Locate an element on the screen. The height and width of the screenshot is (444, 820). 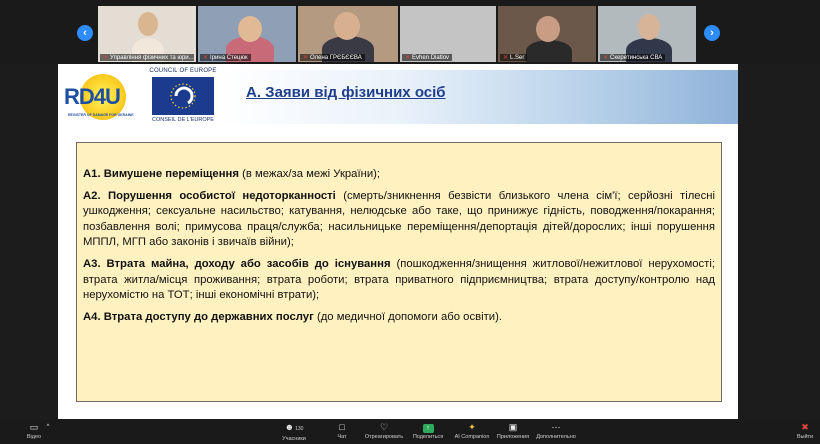
coe-bottom-text: CONSEIL DE L'EUROPE is located at coordinates (183, 120).